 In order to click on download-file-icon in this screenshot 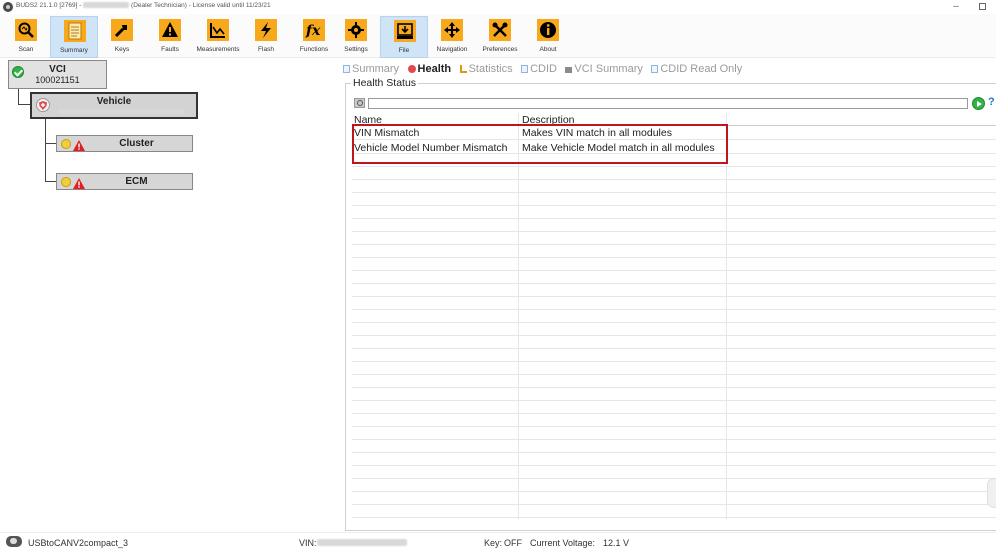, I will do `click(405, 31)`.